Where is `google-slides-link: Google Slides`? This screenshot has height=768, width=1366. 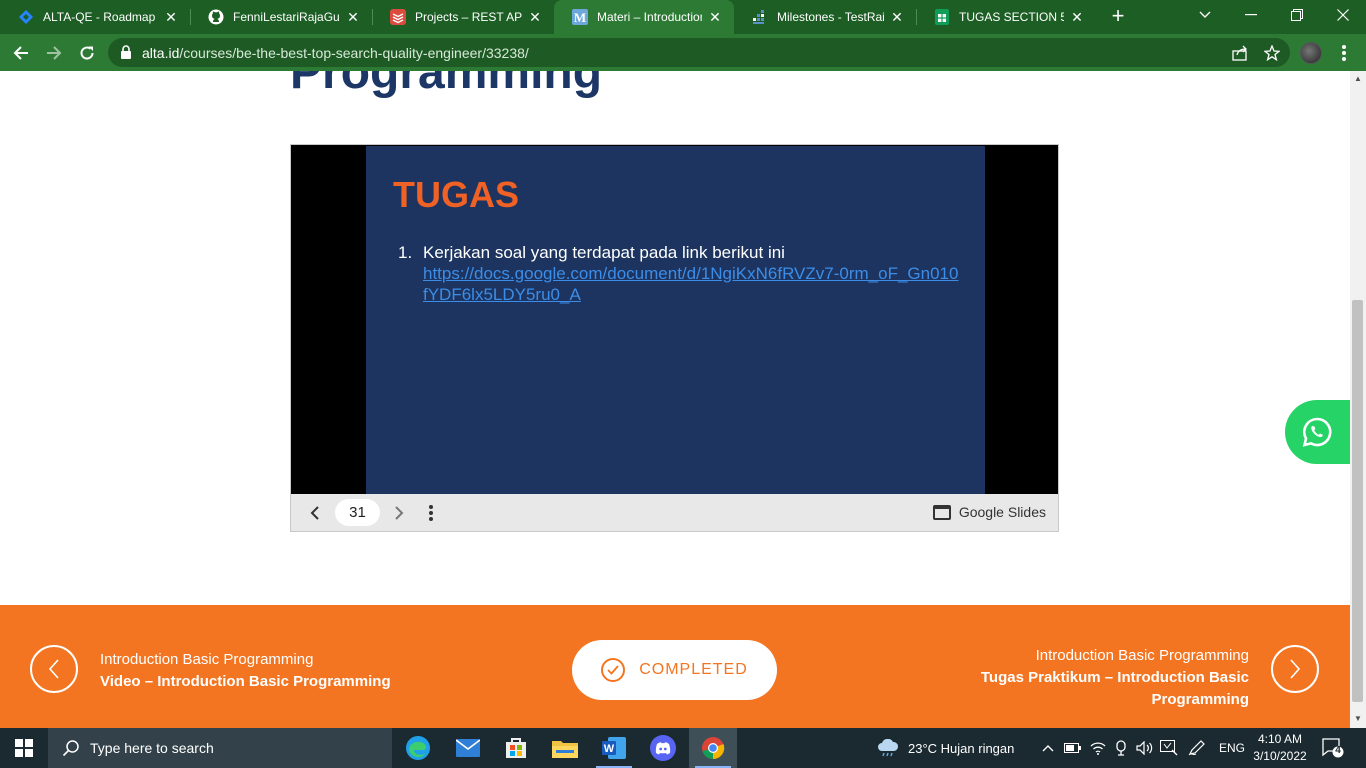
google-slides-link: Google Slides is located at coordinates (989, 512).